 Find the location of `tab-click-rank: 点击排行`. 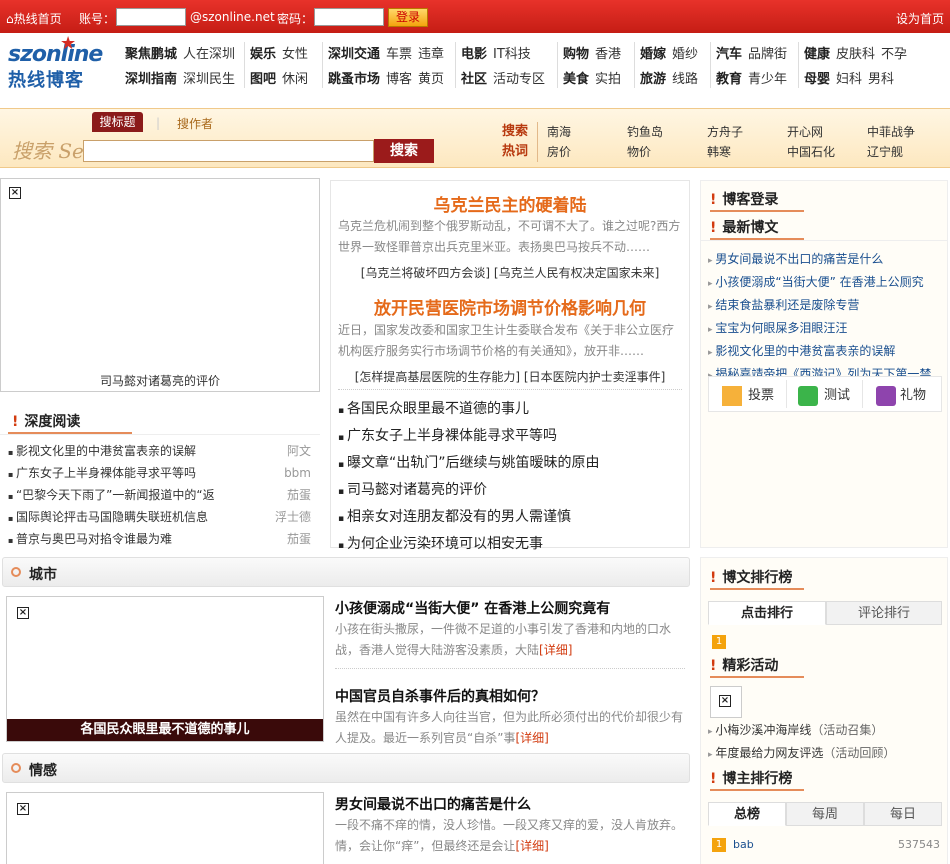

tab-click-rank: 点击排行 is located at coordinates (767, 613).